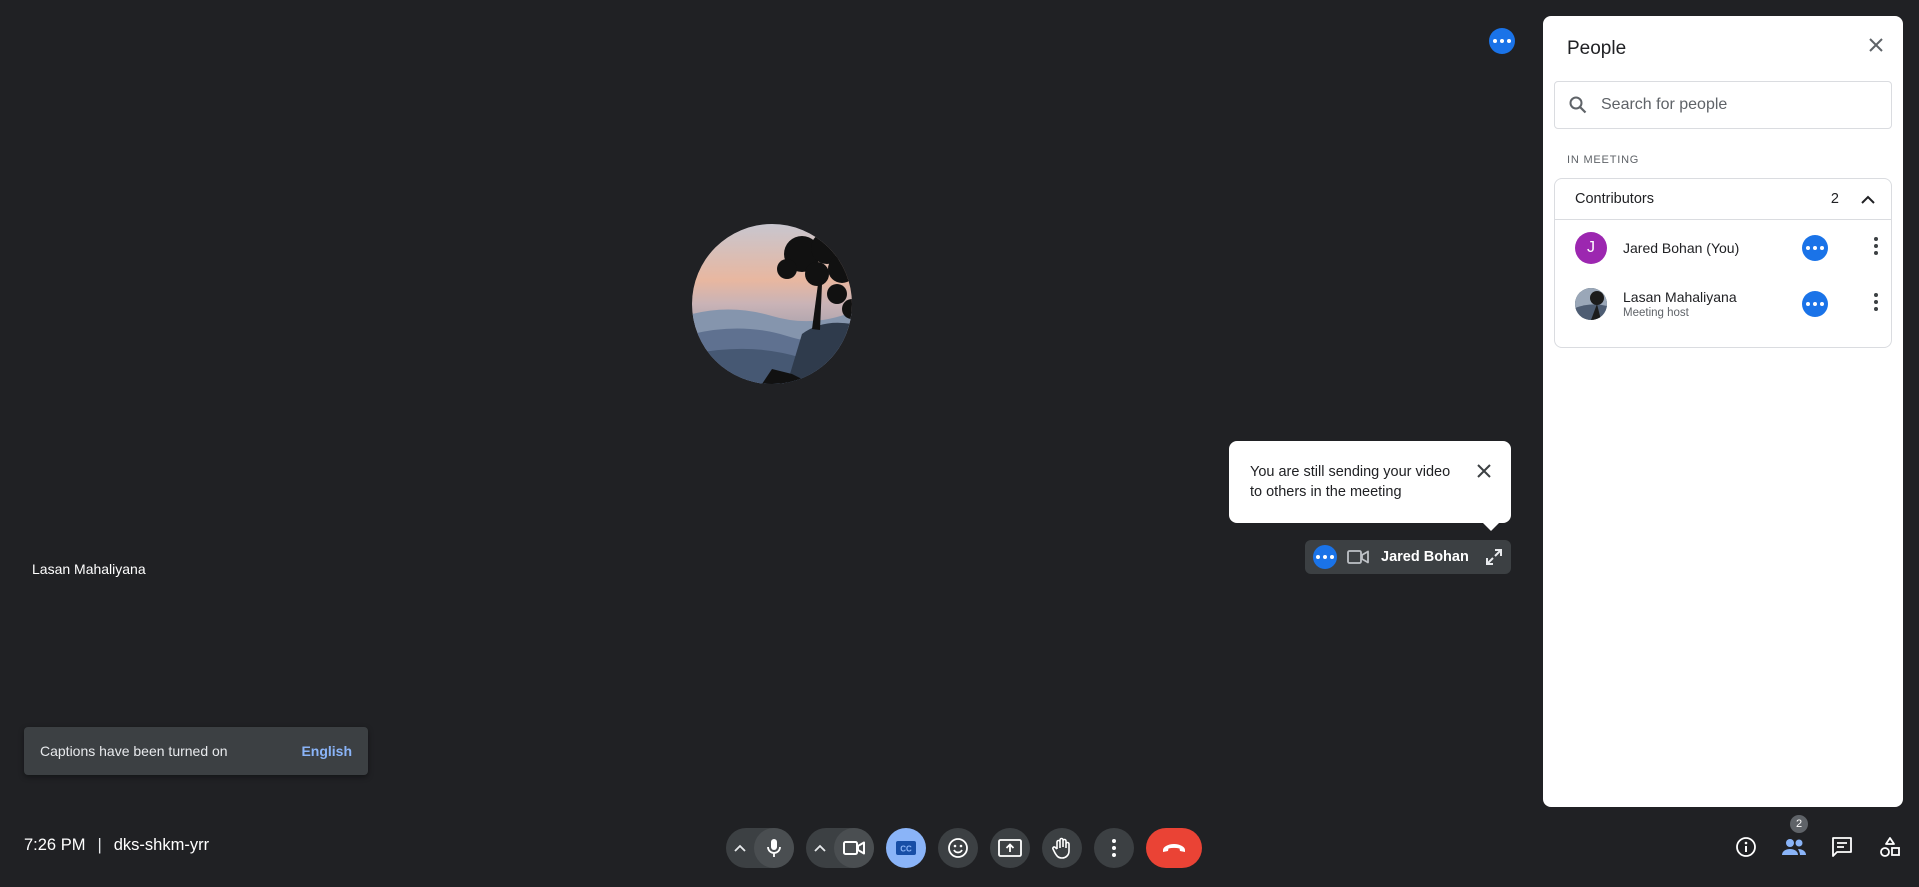 Image resolution: width=1919 pixels, height=887 pixels. What do you see at coordinates (1494, 557) in the screenshot?
I see `expand-icon` at bounding box center [1494, 557].